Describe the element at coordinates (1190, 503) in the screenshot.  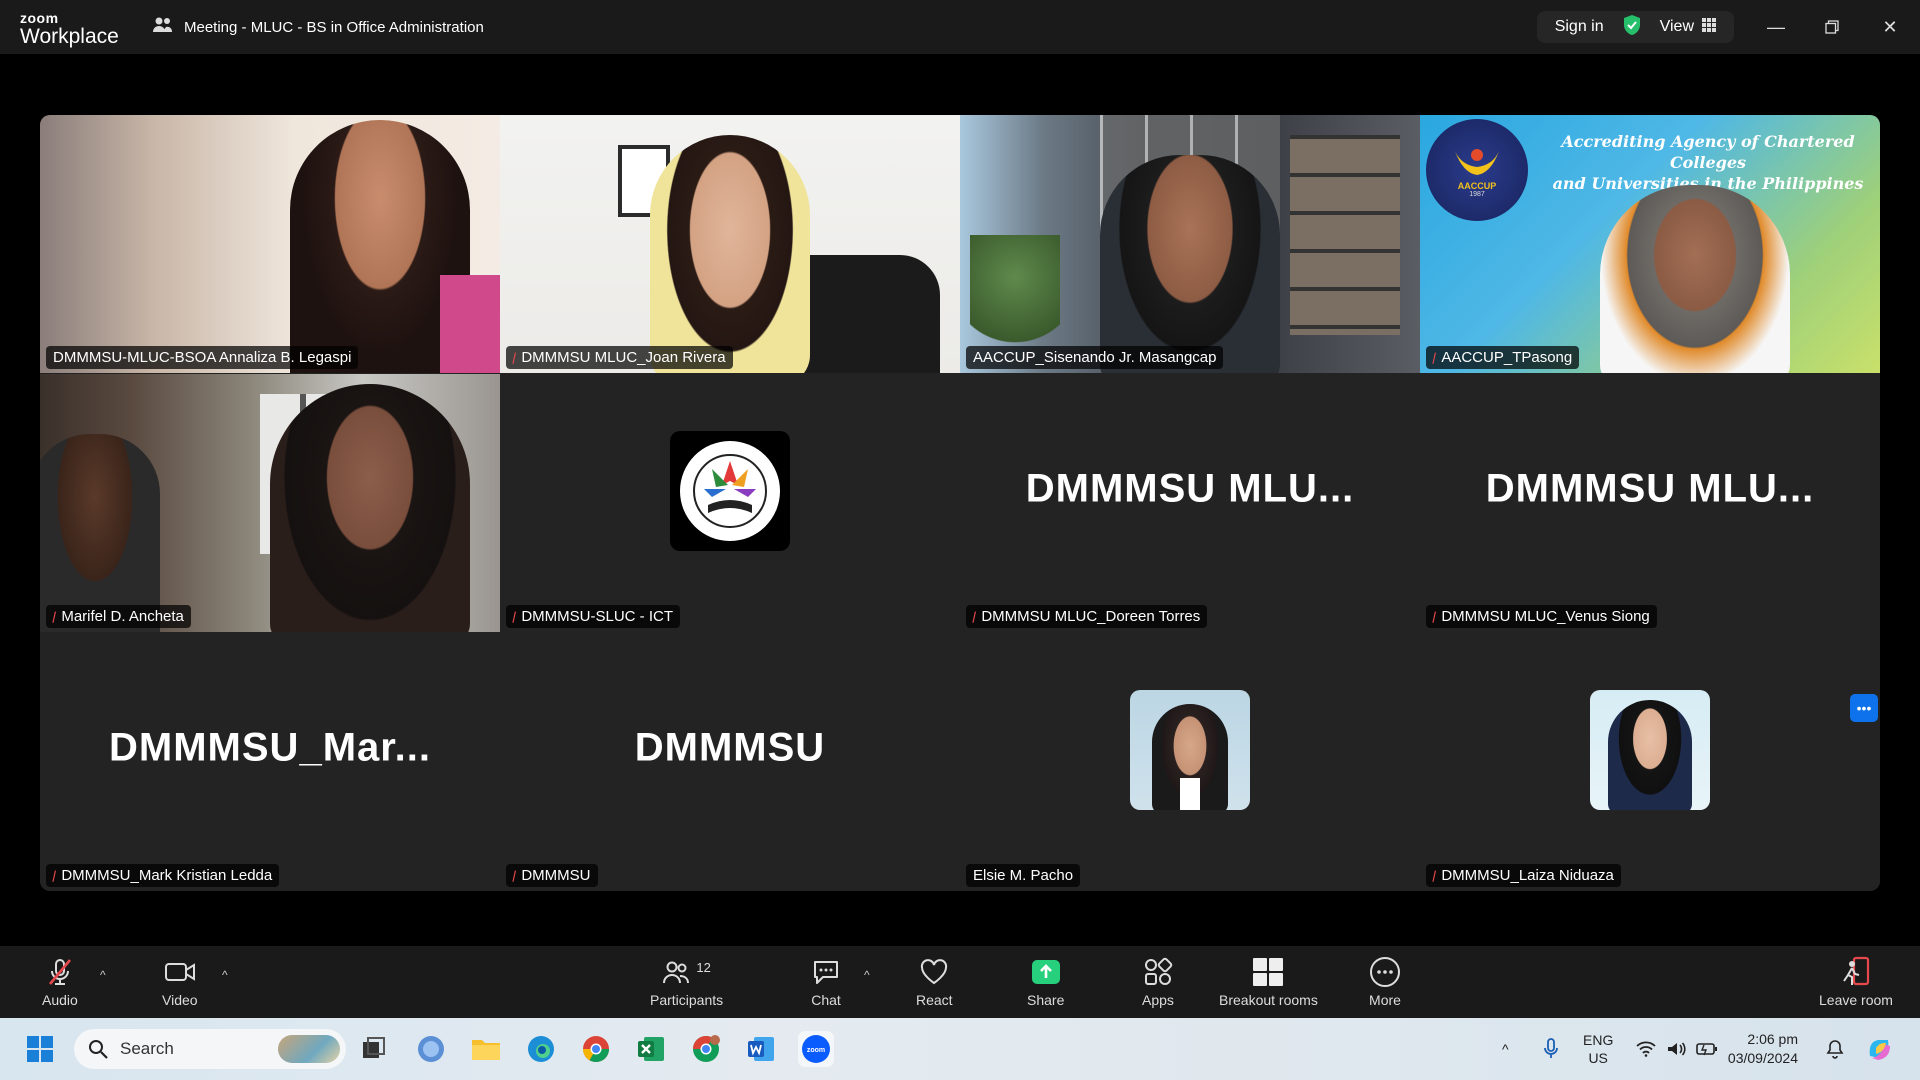
I see `participant-tile: DMMMSU MLU... ⁄ DMMMSU MLUC_Doreen Torres` at that location.